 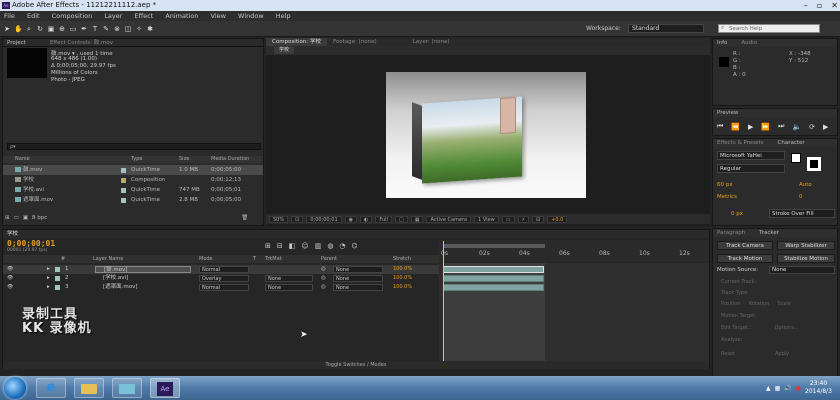 What do you see at coordinates (782, 354) in the screenshot?
I see `apply-button: Apply` at bounding box center [782, 354].